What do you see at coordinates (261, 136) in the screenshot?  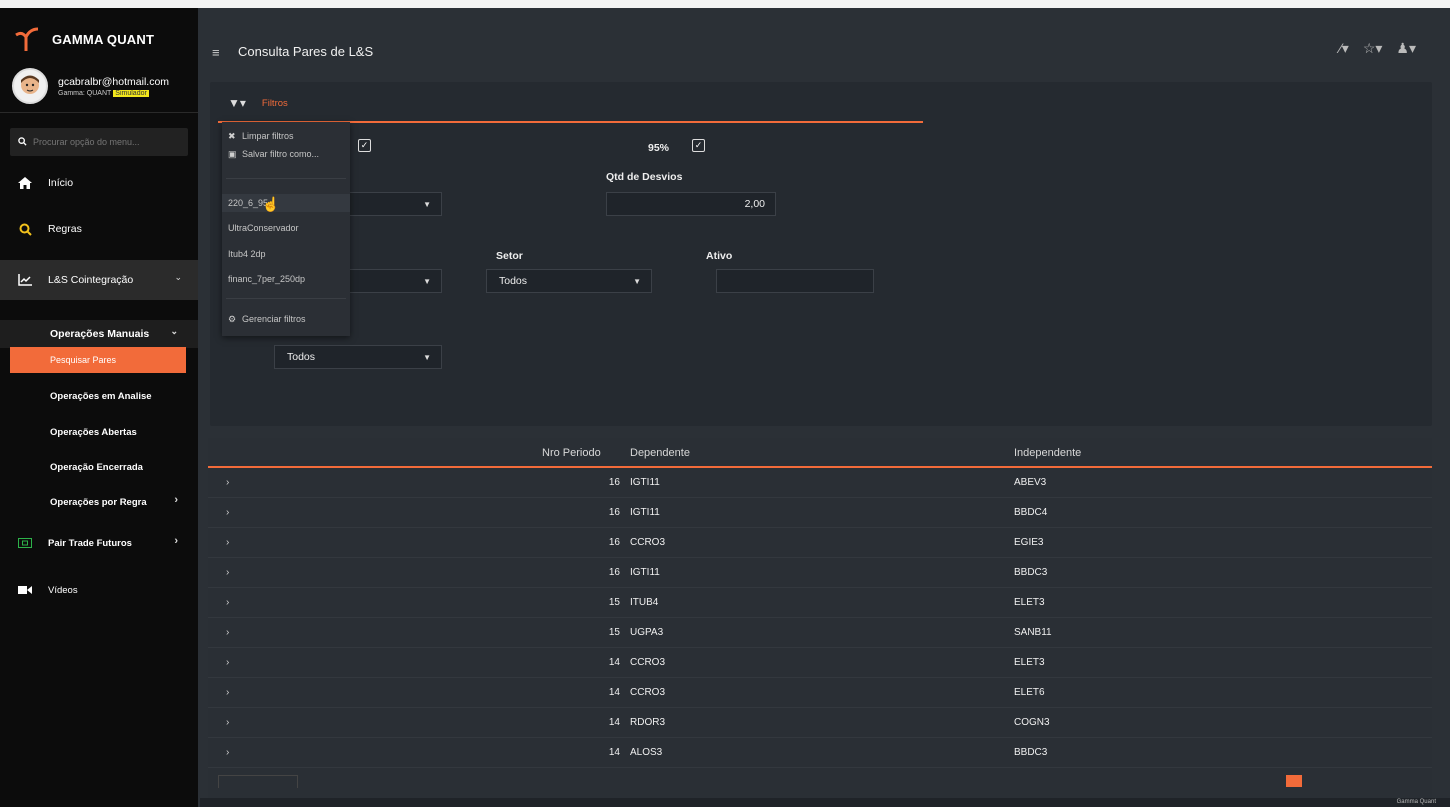 I see `clear-filters-item: ✖ Limpar filtros` at bounding box center [261, 136].